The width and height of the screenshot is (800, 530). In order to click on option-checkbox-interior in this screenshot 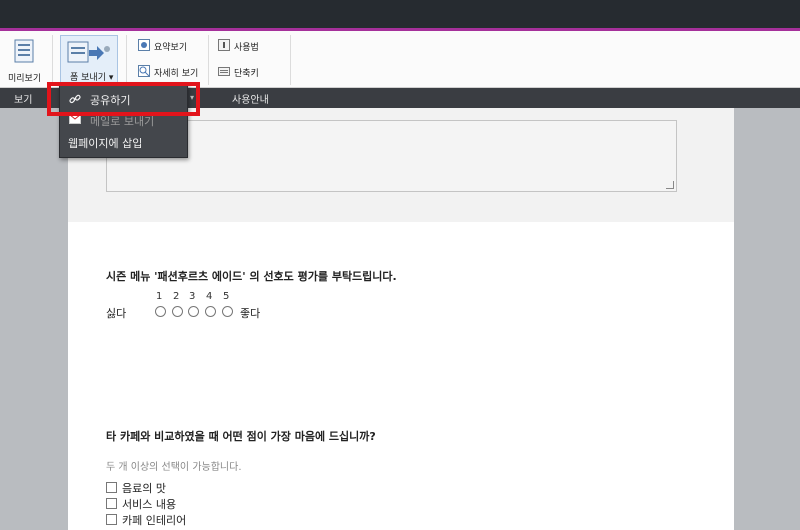, I will do `click(111, 519)`.